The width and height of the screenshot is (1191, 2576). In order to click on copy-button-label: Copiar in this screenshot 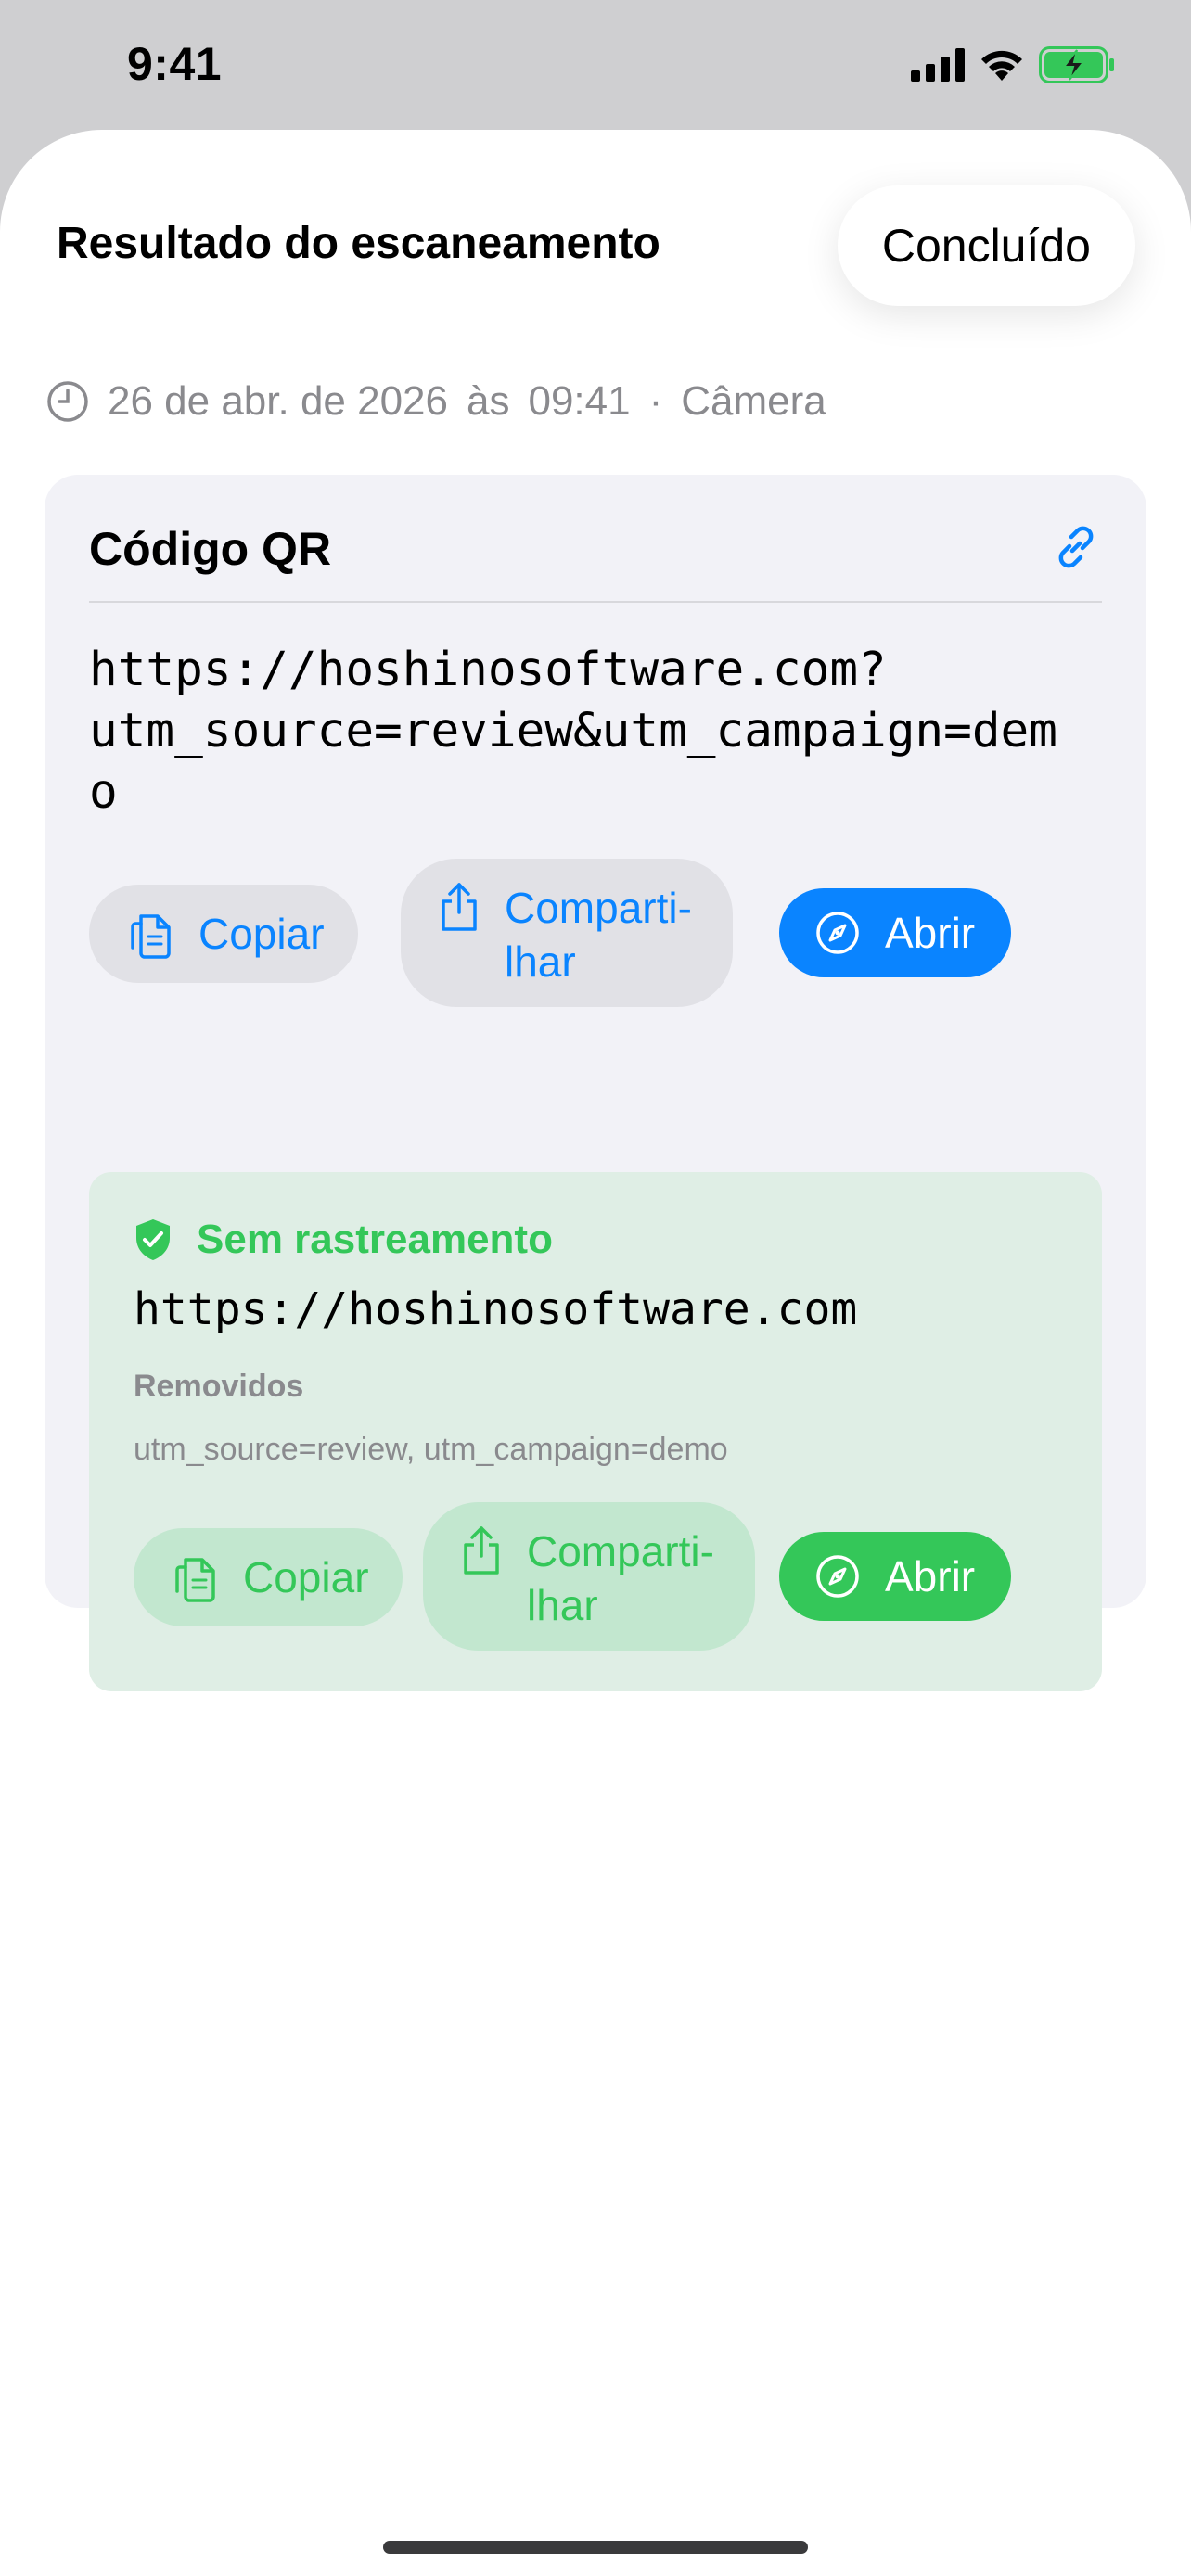, I will do `click(261, 934)`.